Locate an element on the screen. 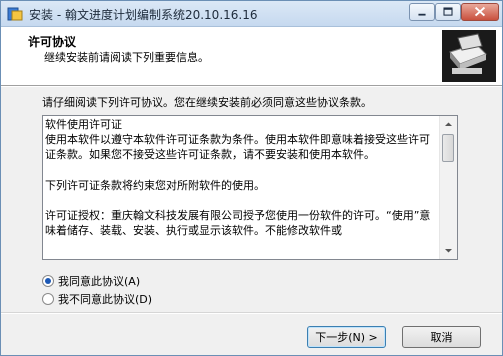  decline-option: 我不同意此协议(D) is located at coordinates (97, 299).